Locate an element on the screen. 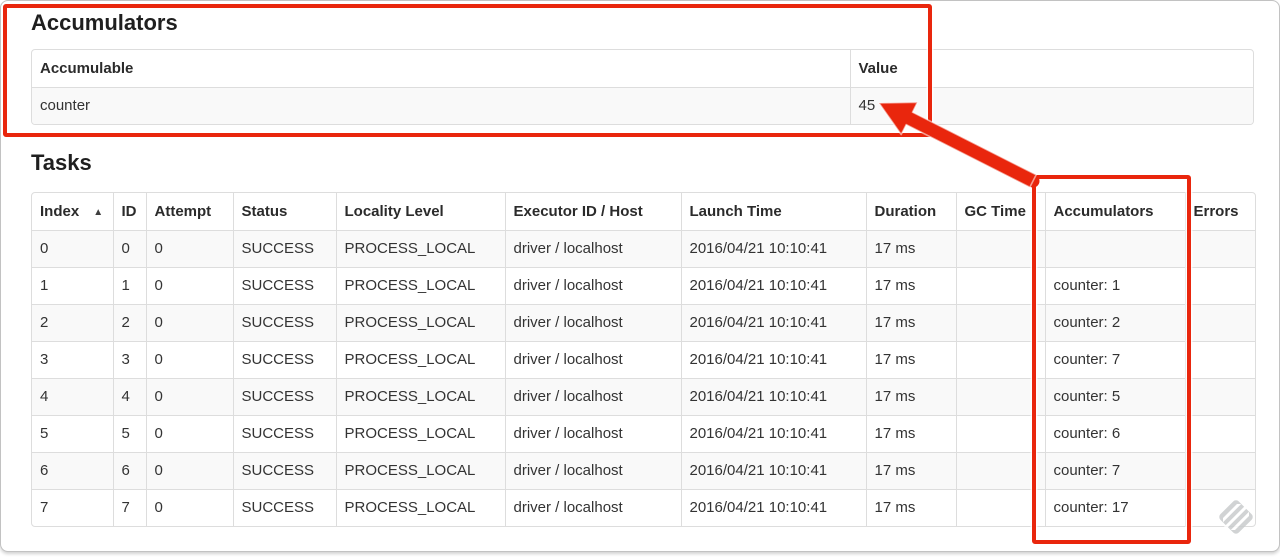 Image resolution: width=1280 pixels, height=557 pixels. index-cell: 3 is located at coordinates (72, 359).